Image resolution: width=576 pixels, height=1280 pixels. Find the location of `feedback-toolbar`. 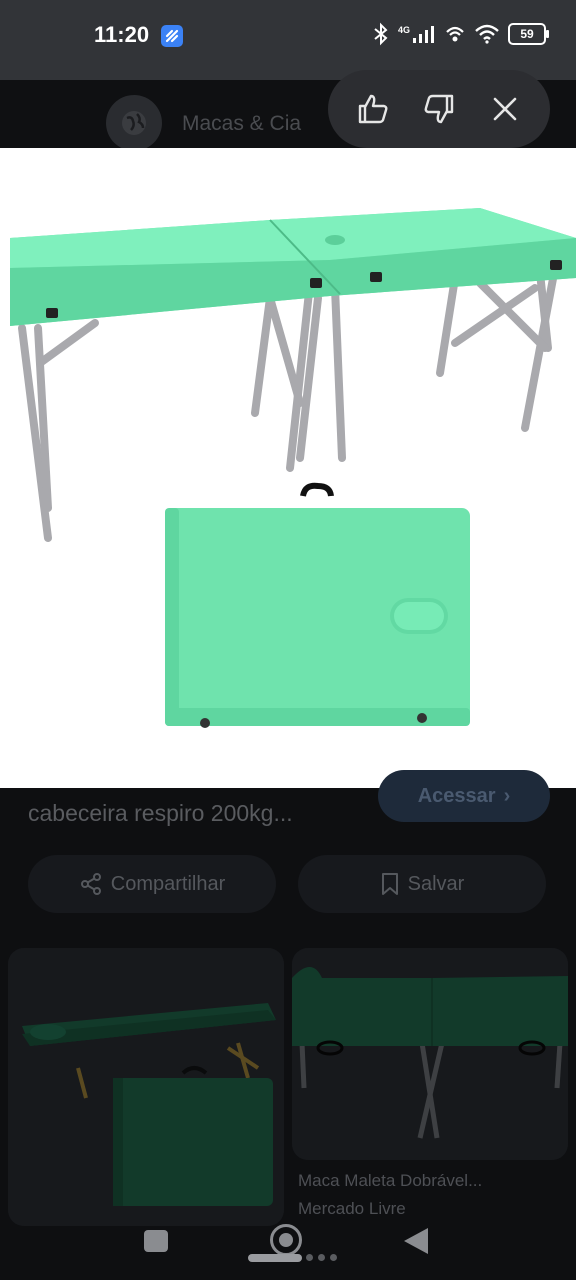

feedback-toolbar is located at coordinates (439, 109).